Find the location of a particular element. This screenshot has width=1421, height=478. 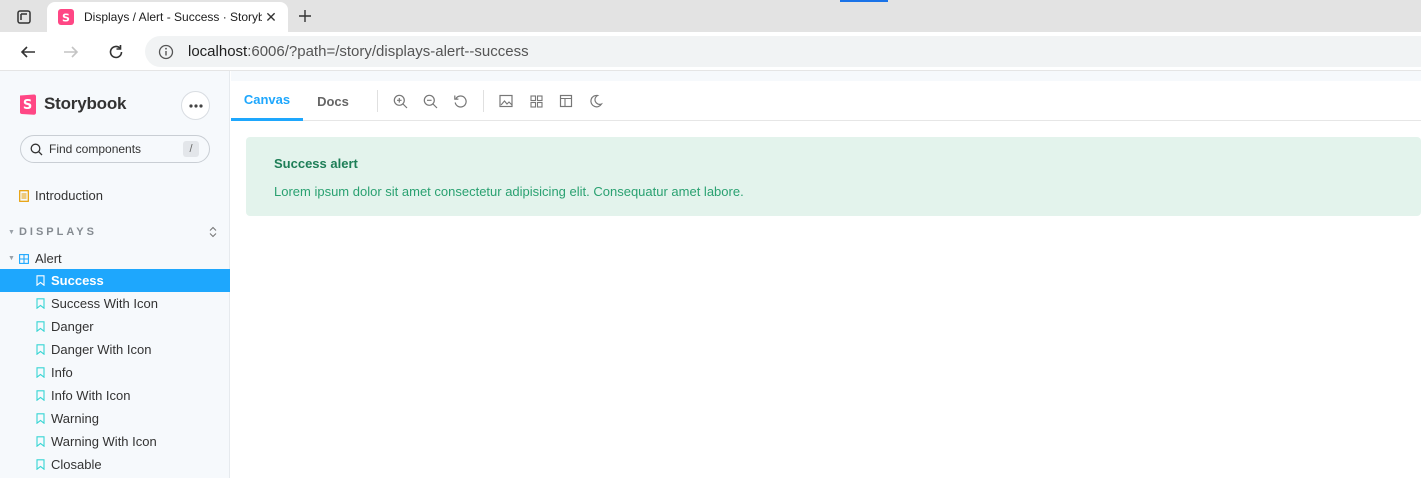

sidebar-item-alert: ▼ Alert is located at coordinates (35, 258).